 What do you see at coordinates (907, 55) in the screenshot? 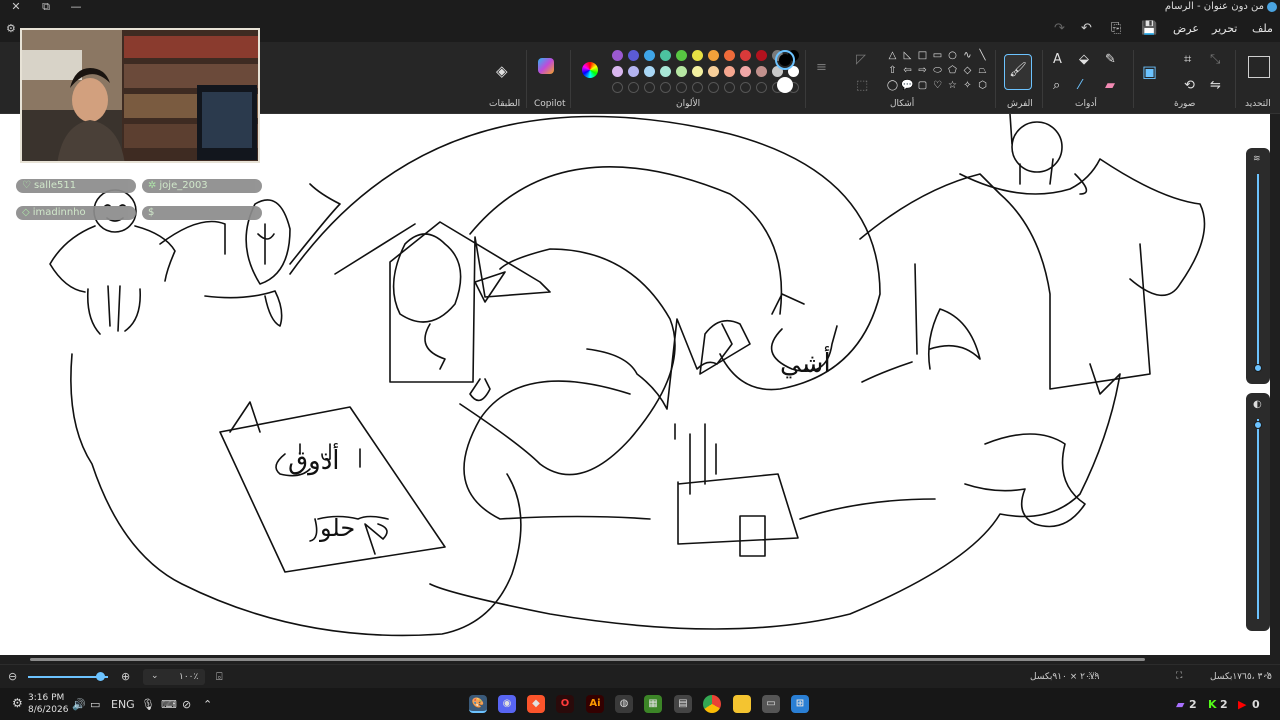
I see `shape-right-triangle-icon: ◺` at bounding box center [907, 55].